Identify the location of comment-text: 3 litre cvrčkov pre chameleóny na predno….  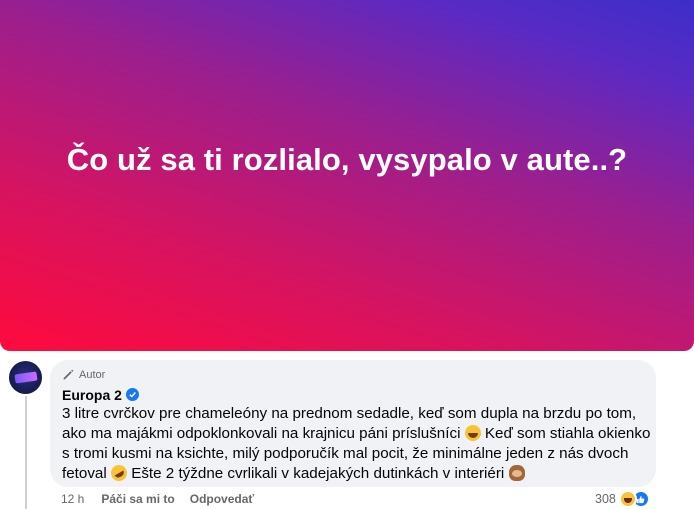
(357, 444).